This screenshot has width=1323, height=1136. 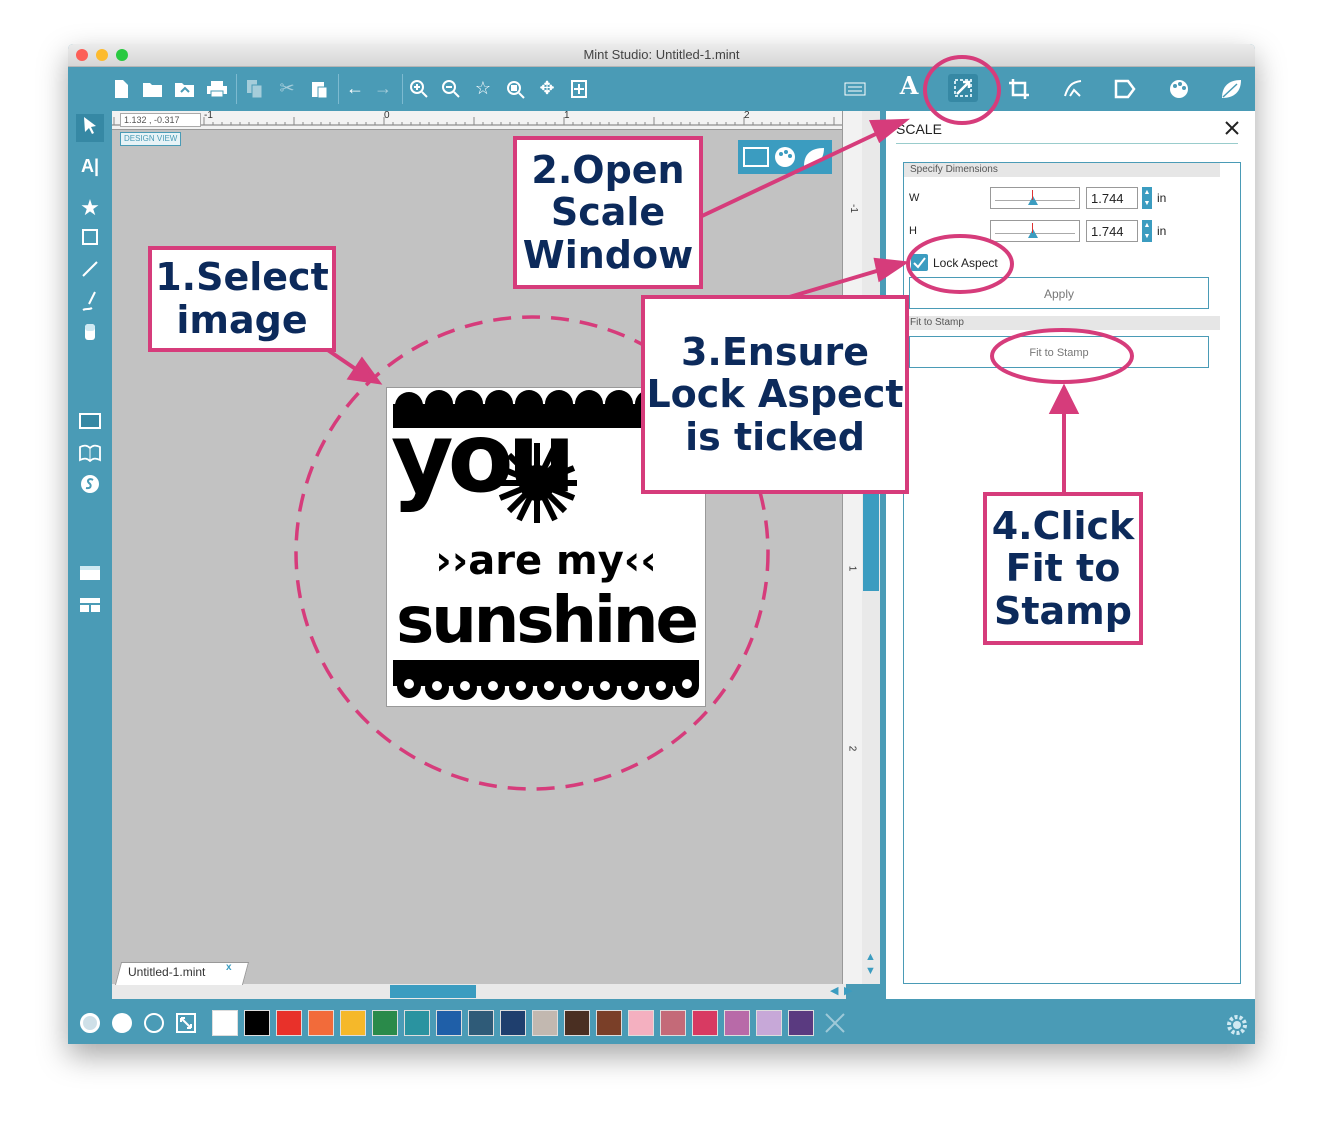 What do you see at coordinates (1062, 356) in the screenshot?
I see `fit-to-stamp-highlight` at bounding box center [1062, 356].